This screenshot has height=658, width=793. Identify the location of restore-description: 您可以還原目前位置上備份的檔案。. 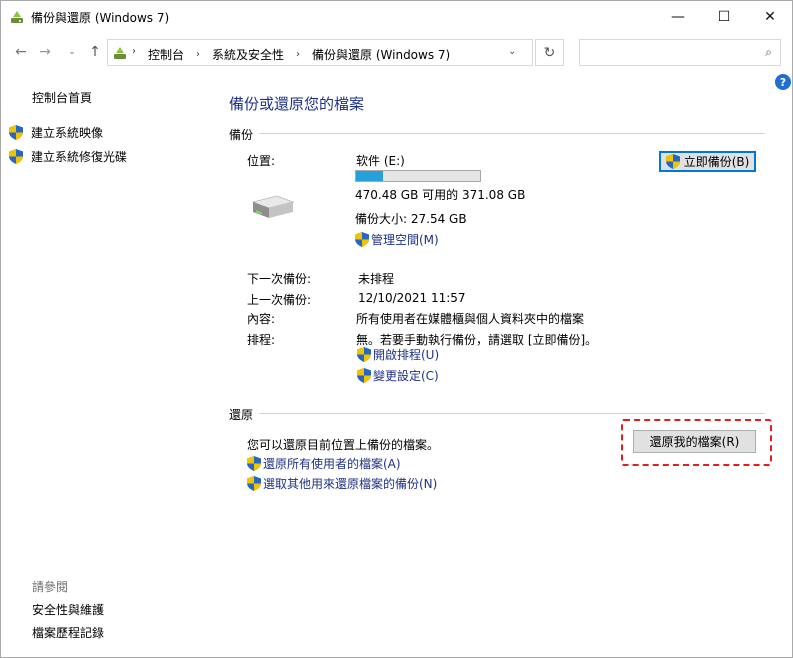
(343, 445).